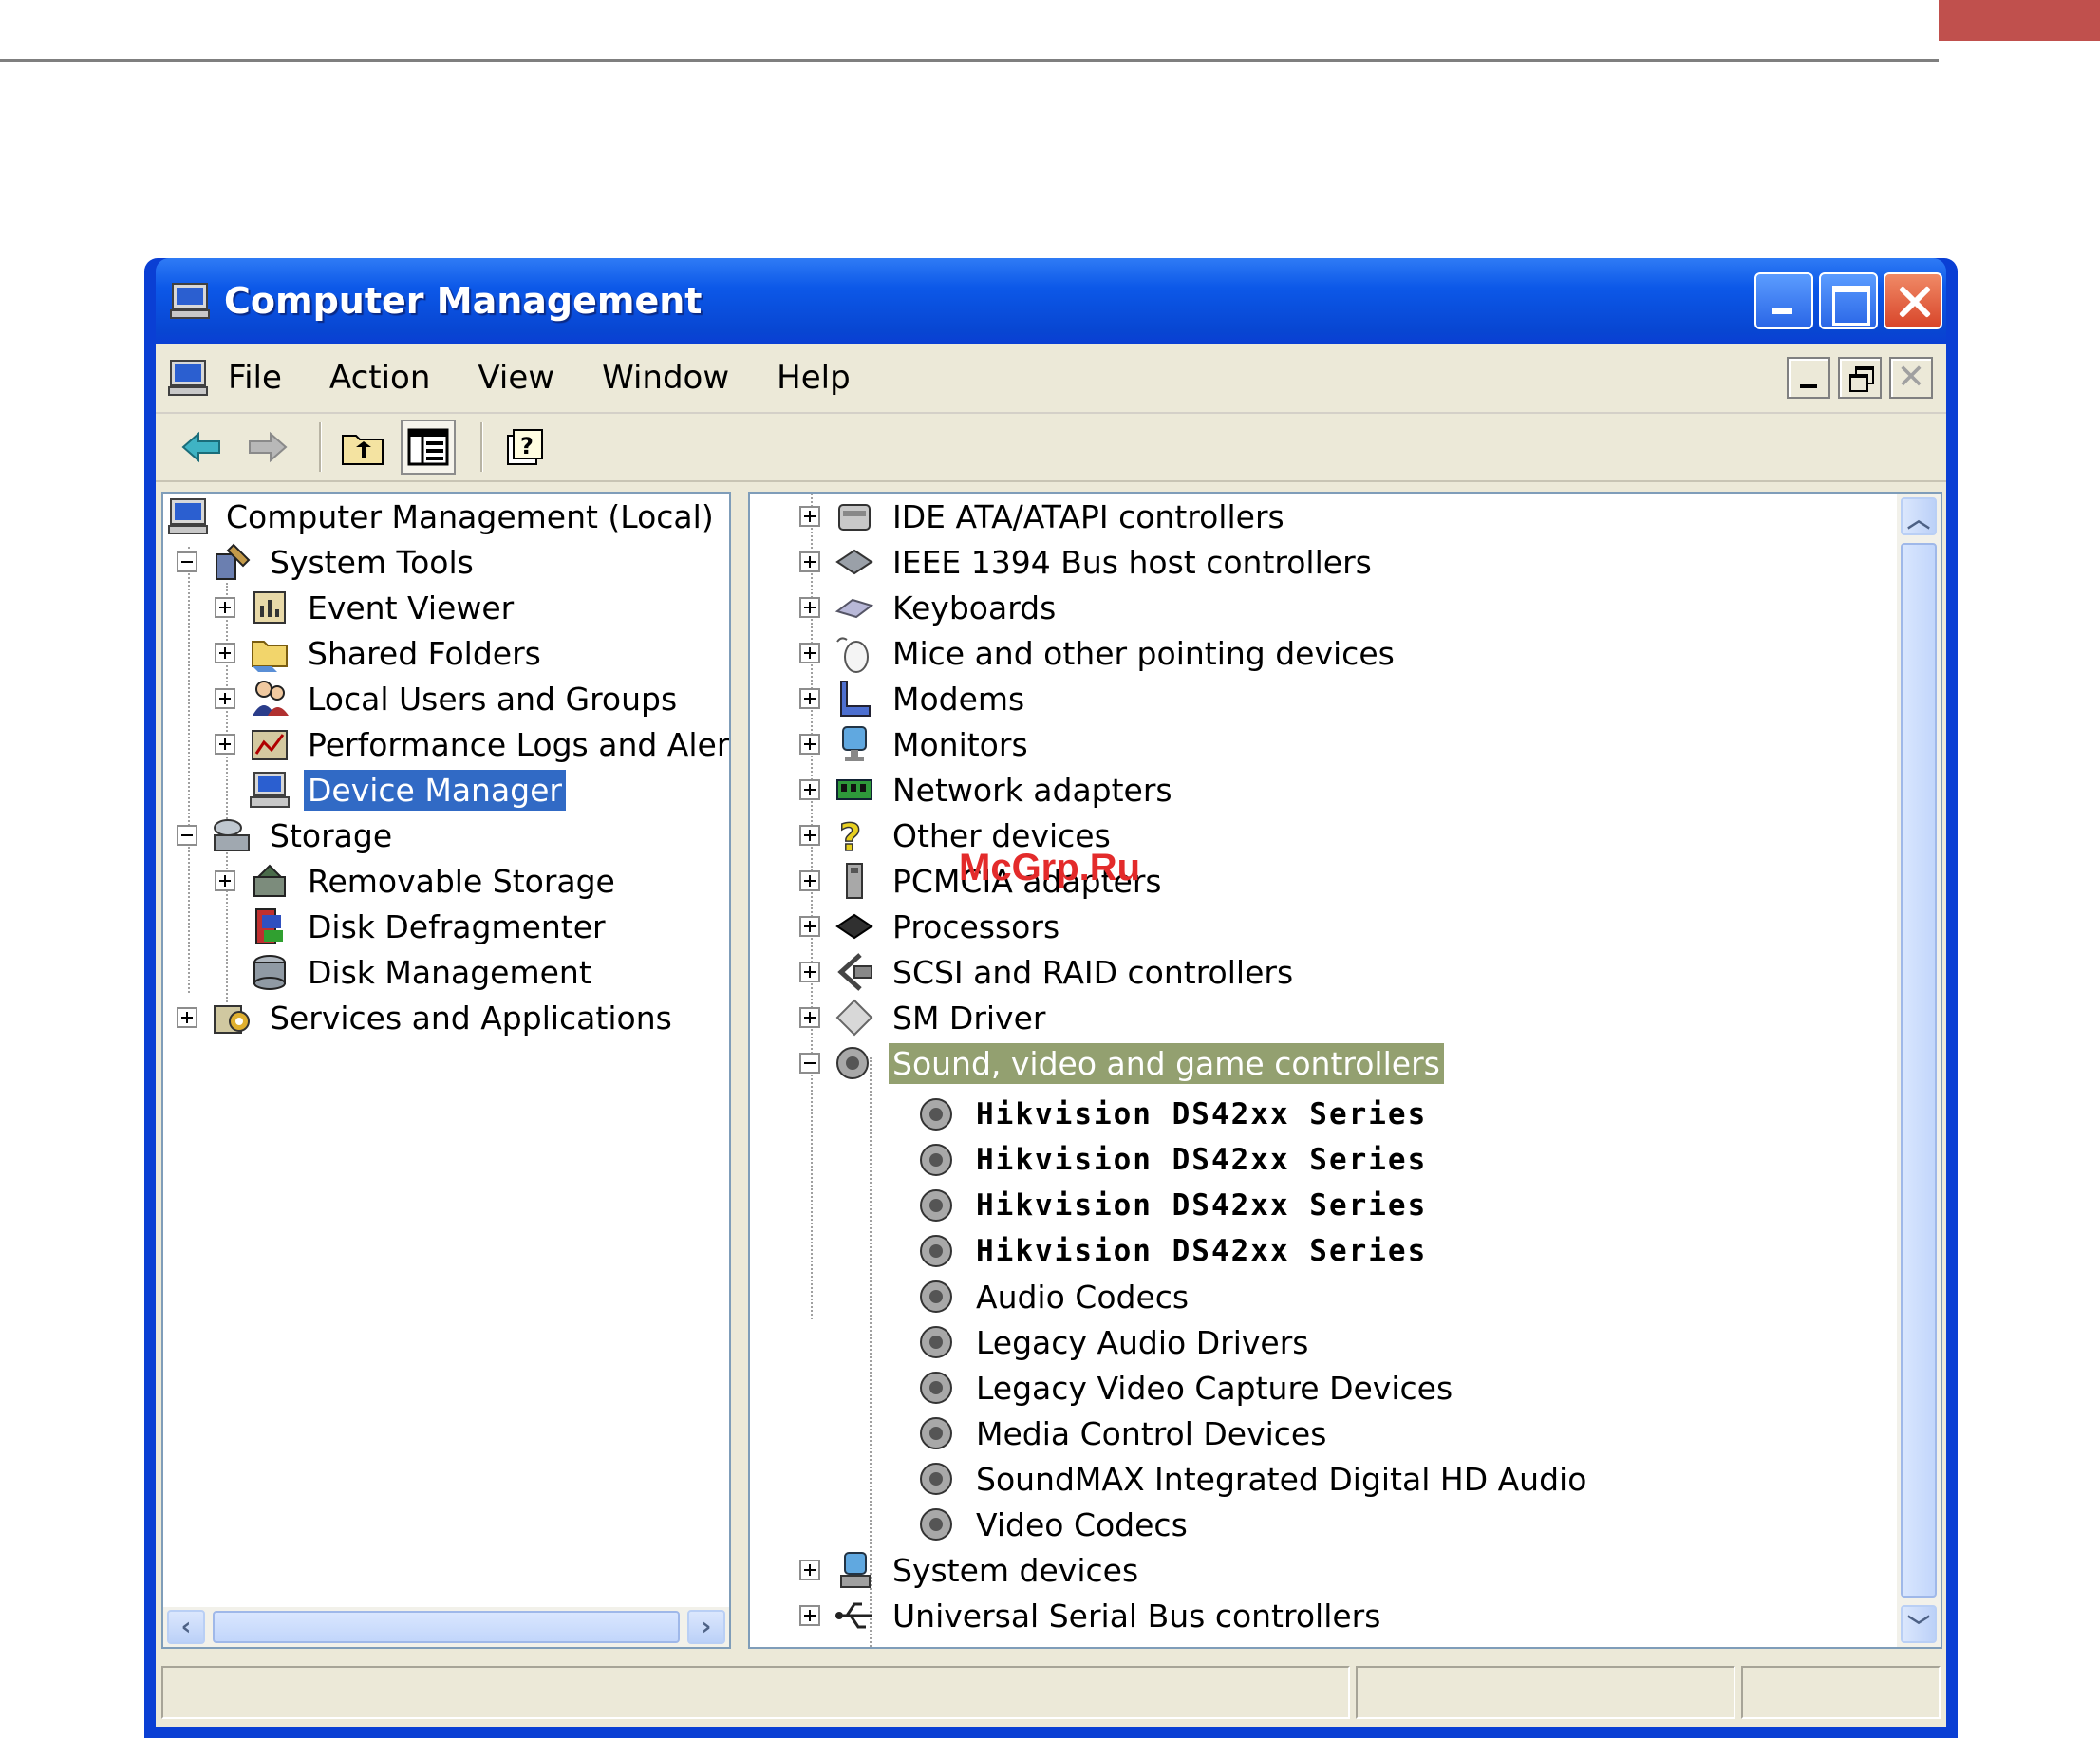  What do you see at coordinates (471, 1018) in the screenshot?
I see `tree-item-label: Services and Applications` at bounding box center [471, 1018].